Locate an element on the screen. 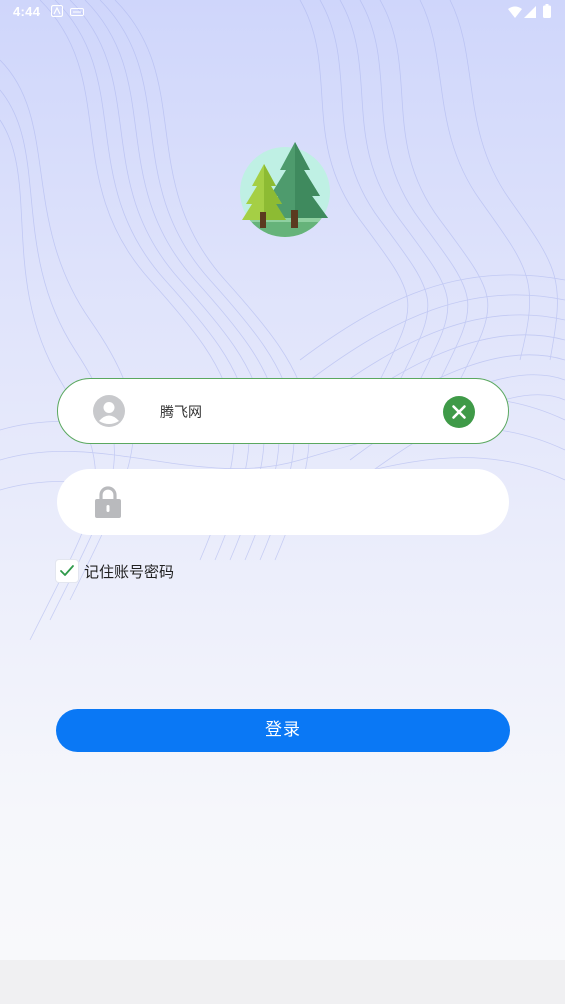 This screenshot has width=565, height=1004. username-field: 腾飞网 is located at coordinates (283, 411).